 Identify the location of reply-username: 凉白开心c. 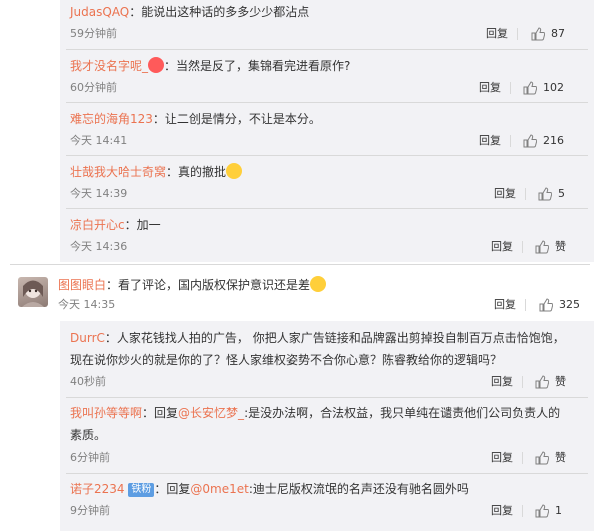
(97, 225).